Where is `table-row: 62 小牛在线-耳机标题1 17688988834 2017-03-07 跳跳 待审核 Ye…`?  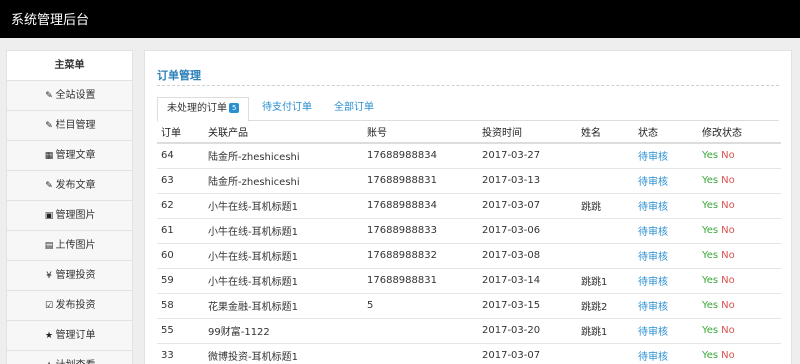 table-row: 62 小牛在线-耳机标题1 17688988834 2017-03-07 跳跳 待审核 Ye… is located at coordinates (469, 206).